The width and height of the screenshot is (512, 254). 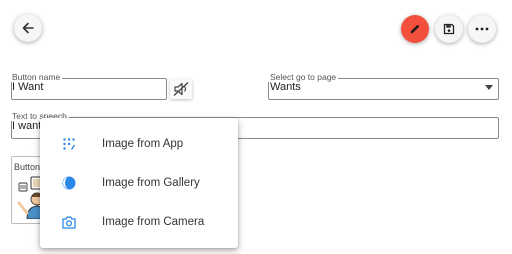 I want to click on arrow-left-icon, so click(x=28, y=28).